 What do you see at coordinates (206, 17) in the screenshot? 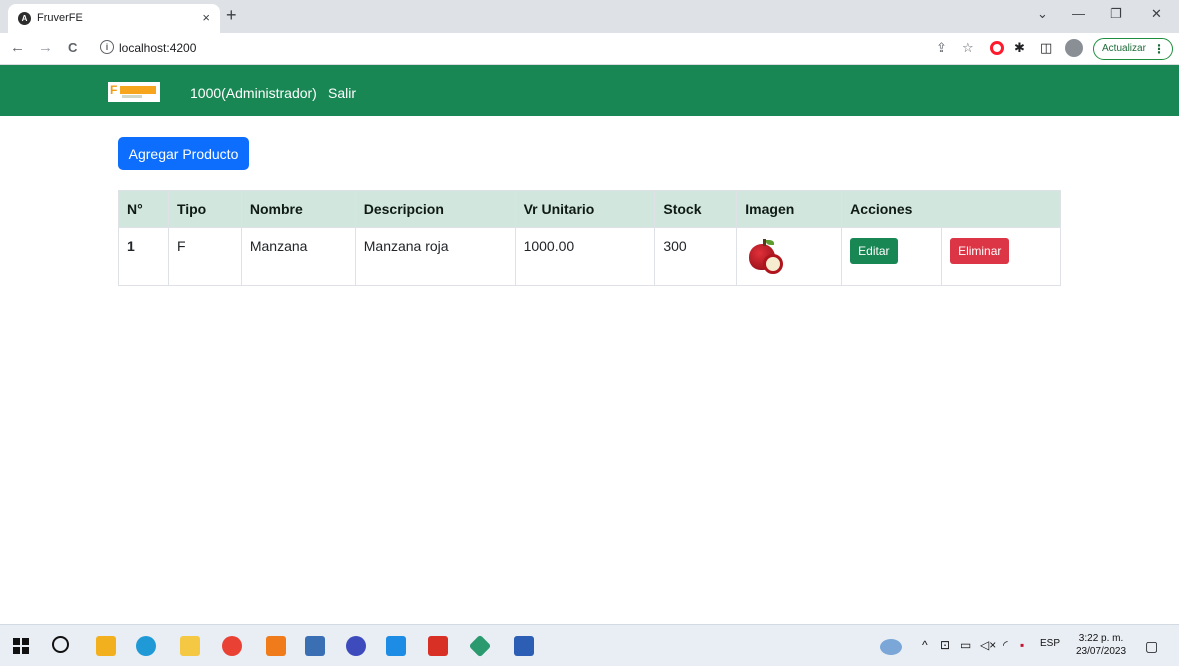
I see `close-tab-icon: ×` at bounding box center [206, 17].